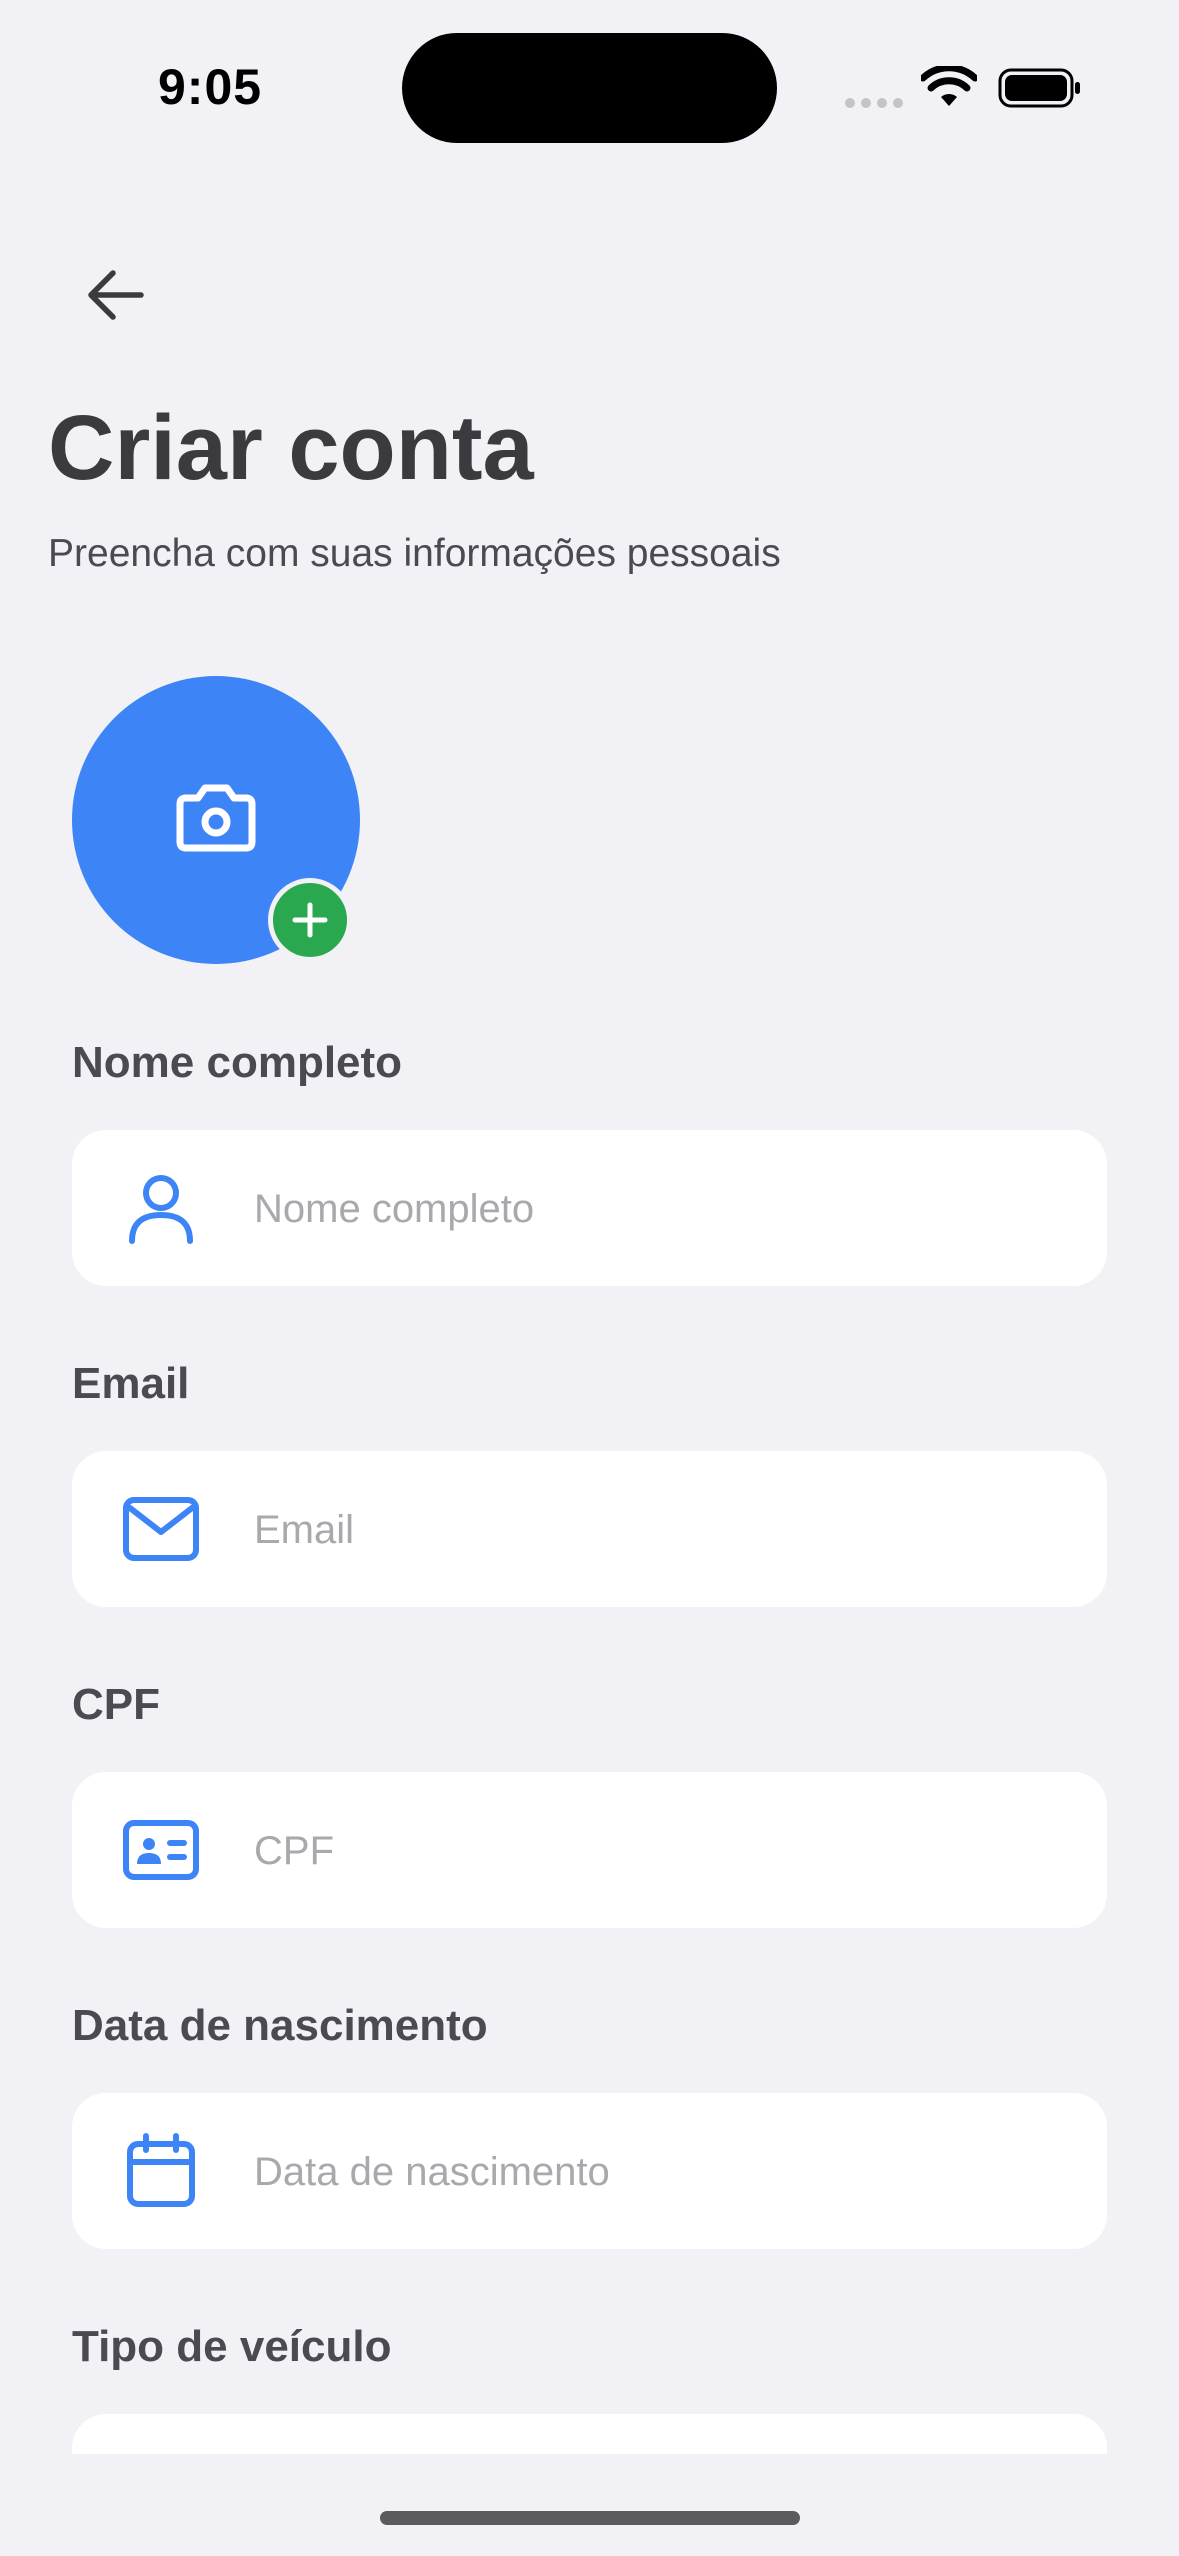 The height and width of the screenshot is (2556, 1179). Describe the element at coordinates (664, 1851) in the screenshot. I see `cpf-input` at that location.